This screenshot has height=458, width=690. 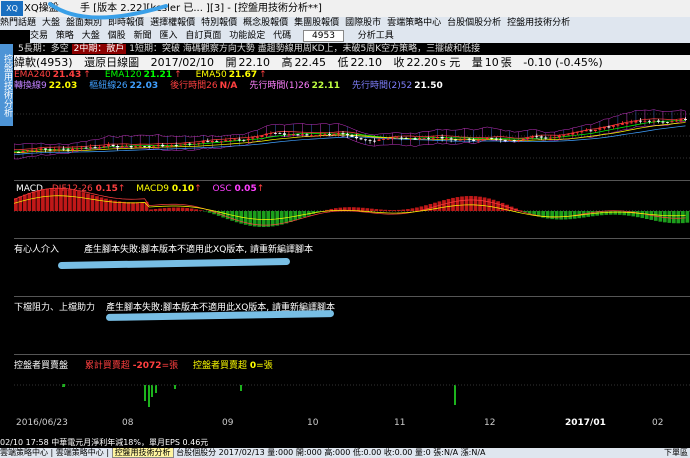 I want to click on open-value: 22.10, so click(x=254, y=62).